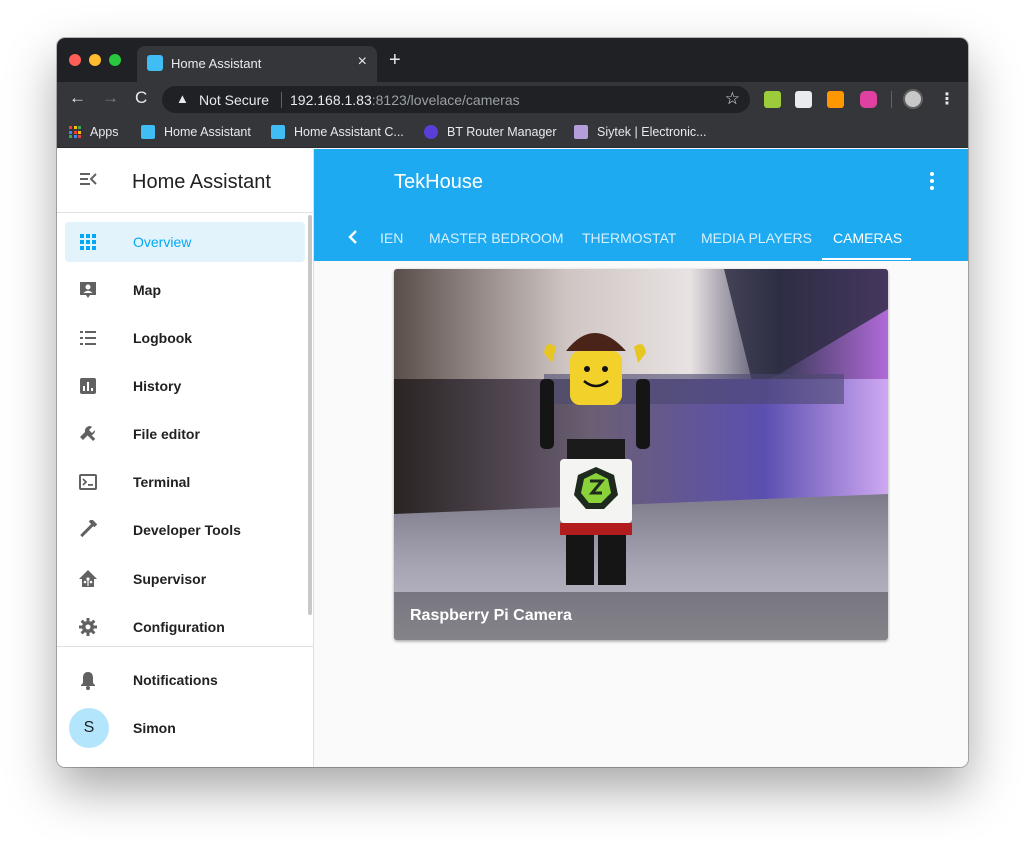 The width and height of the screenshot is (1024, 842). What do you see at coordinates (170, 579) in the screenshot?
I see `sidebar-item-label: Supervisor` at bounding box center [170, 579].